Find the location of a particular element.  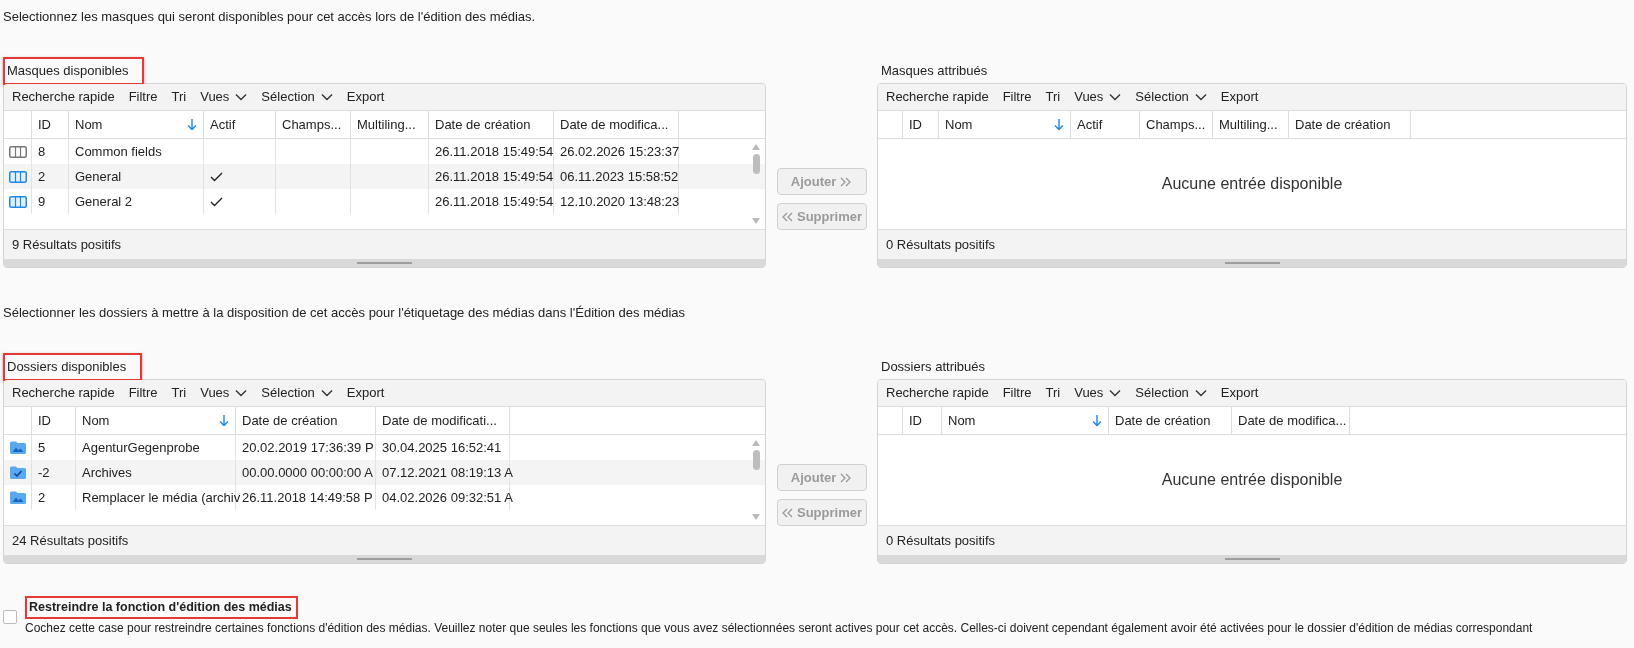

section-label: Dossiers attribués is located at coordinates (933, 367).